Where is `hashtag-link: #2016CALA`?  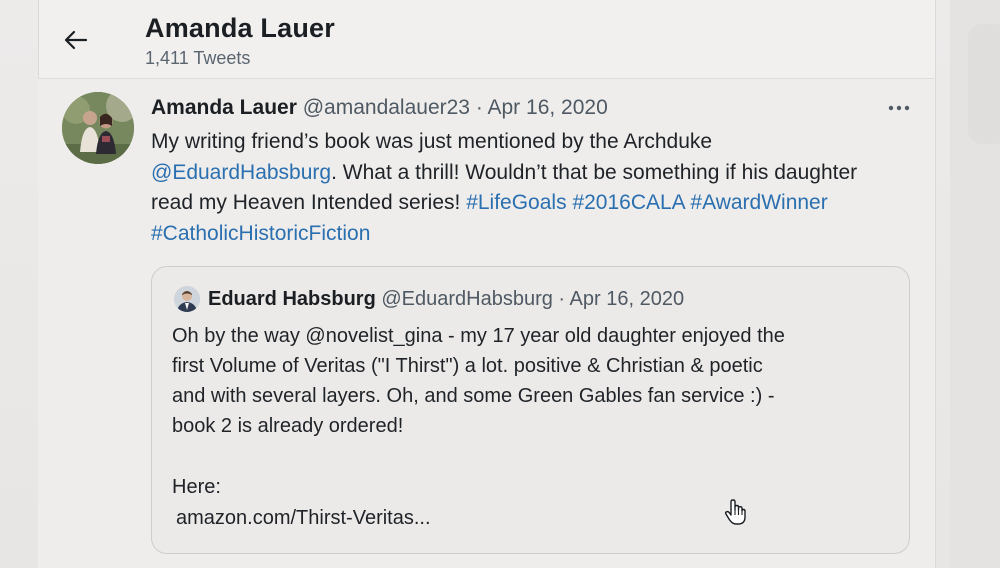
hashtag-link: #2016CALA is located at coordinates (628, 202).